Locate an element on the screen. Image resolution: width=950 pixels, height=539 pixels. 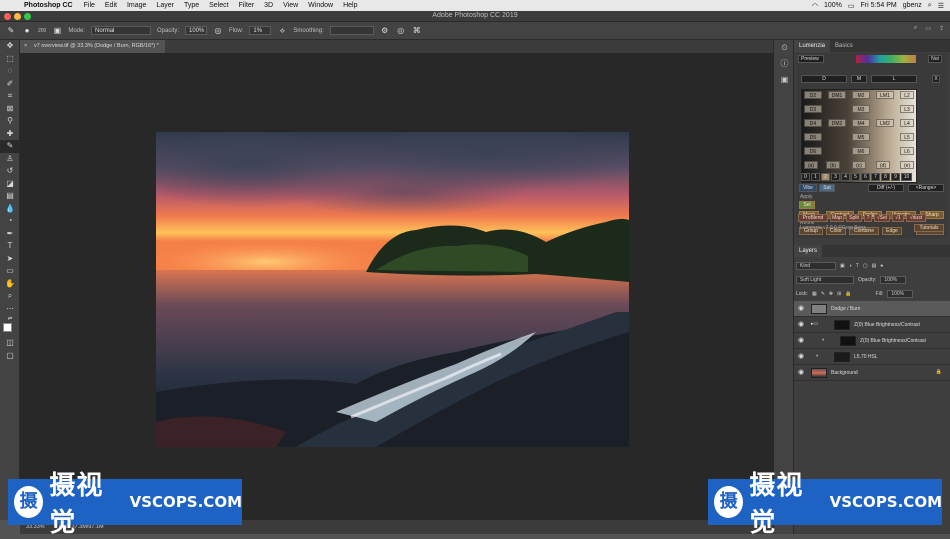
menu-view: View is located at coordinates (290, 5).